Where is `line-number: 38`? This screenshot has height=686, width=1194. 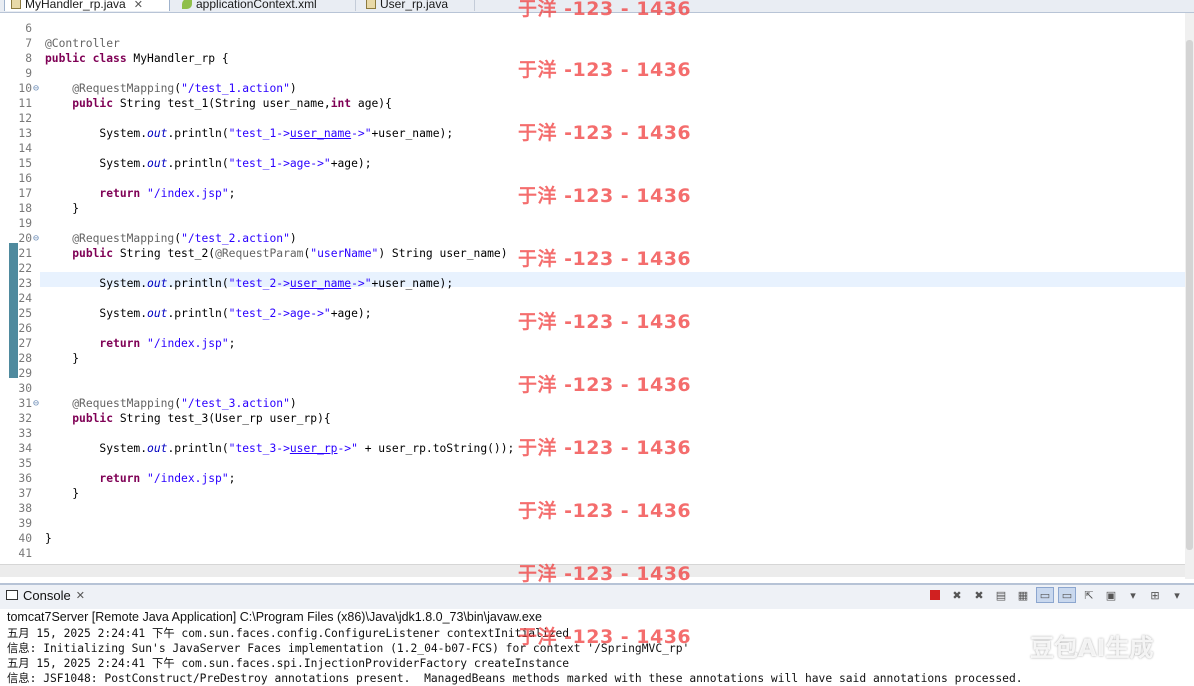 line-number: 38 is located at coordinates (25, 508).